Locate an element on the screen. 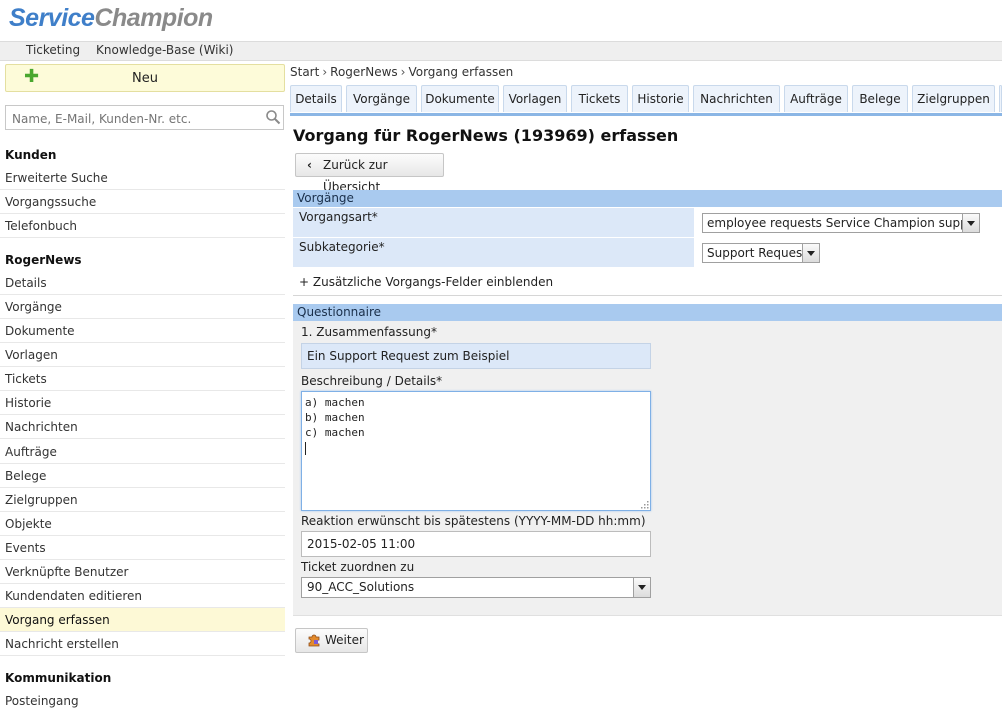  sidebar-item-vorgangssuche: Vorgangssuche is located at coordinates (142, 202).